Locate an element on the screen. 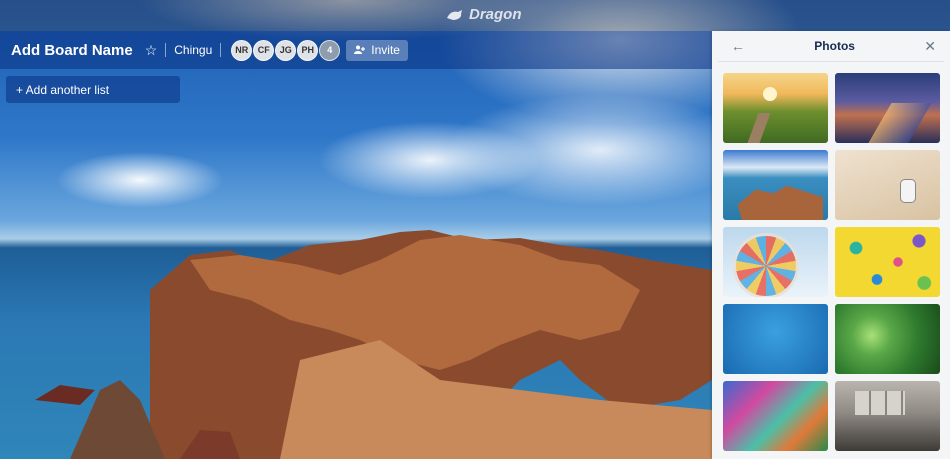 The width and height of the screenshot is (950, 459). invite-button: Invite is located at coordinates (377, 50).